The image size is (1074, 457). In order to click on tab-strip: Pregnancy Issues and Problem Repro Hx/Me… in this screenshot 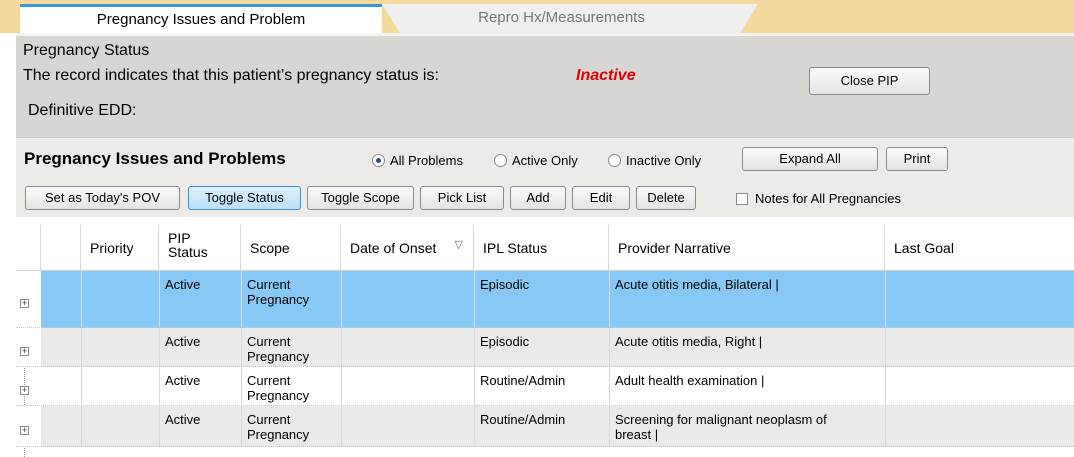, I will do `click(537, 16)`.